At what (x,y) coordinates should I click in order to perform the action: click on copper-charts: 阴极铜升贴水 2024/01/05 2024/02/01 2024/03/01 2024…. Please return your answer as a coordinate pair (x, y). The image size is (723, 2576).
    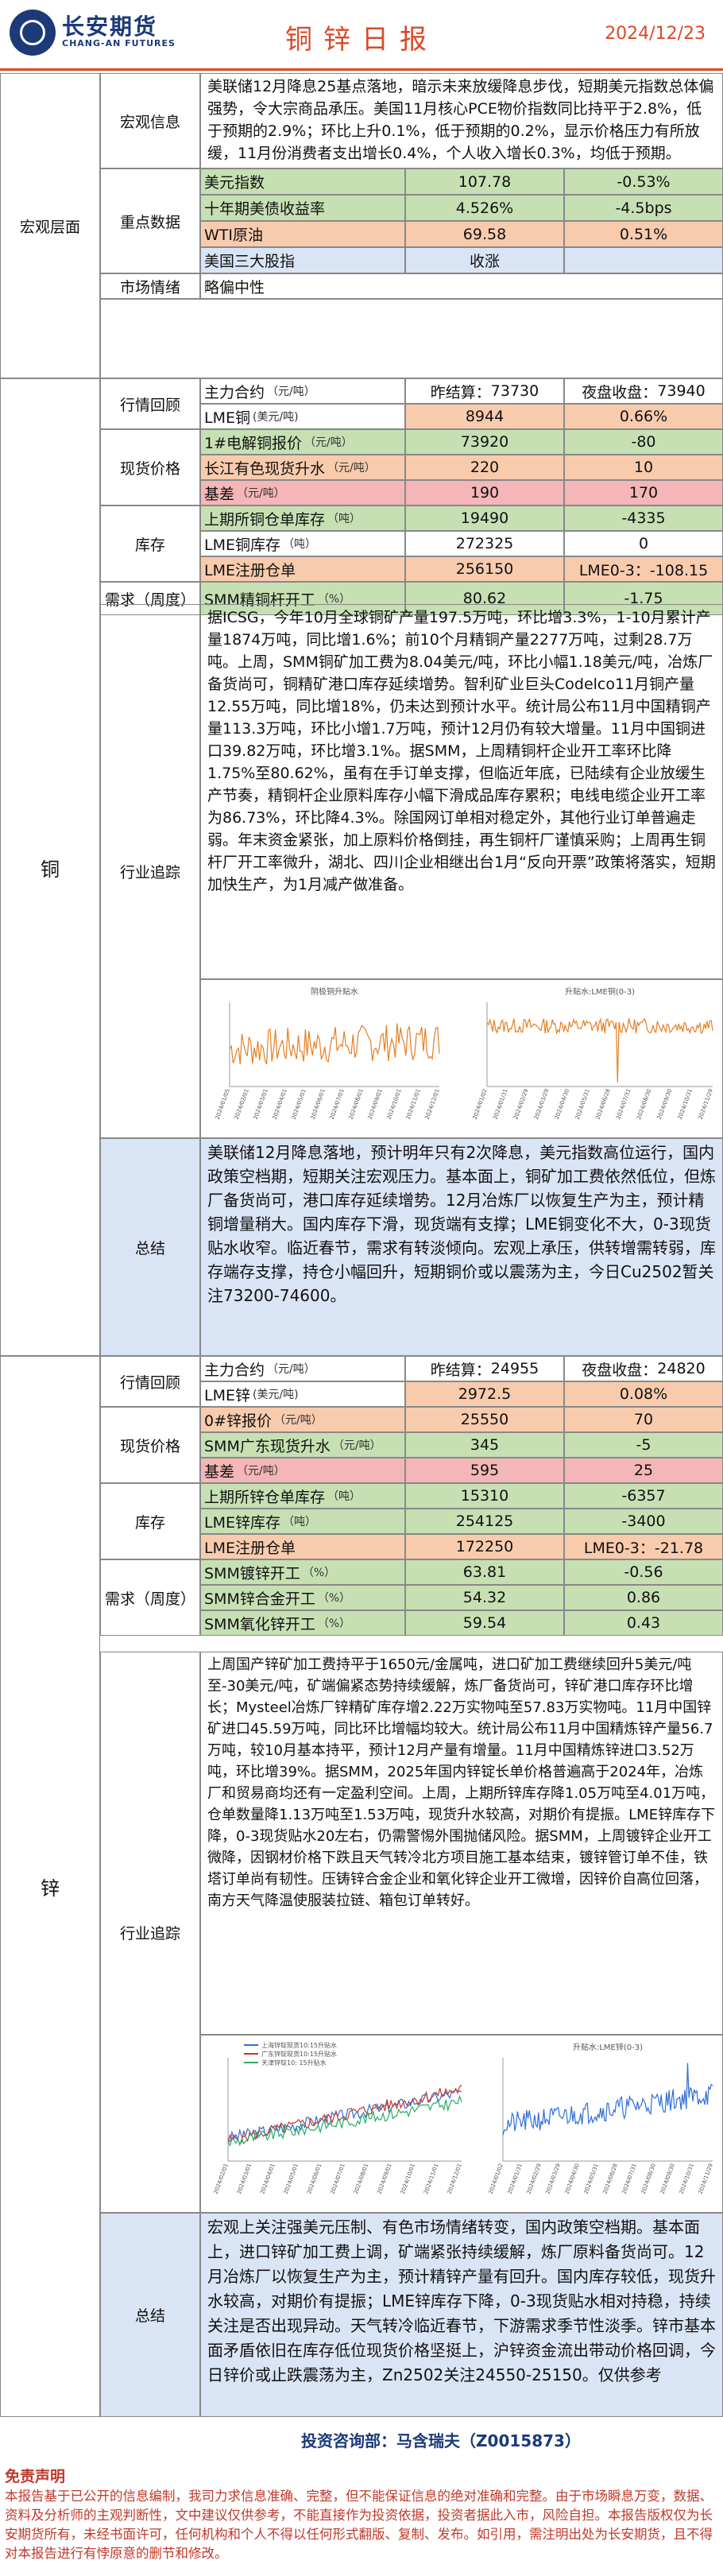
    Looking at the image, I should click on (461, 1058).